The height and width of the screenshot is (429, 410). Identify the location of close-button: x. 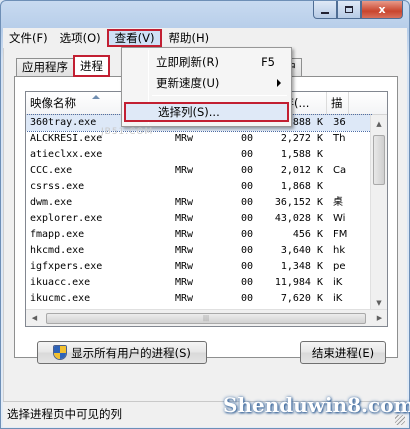
(382, 10).